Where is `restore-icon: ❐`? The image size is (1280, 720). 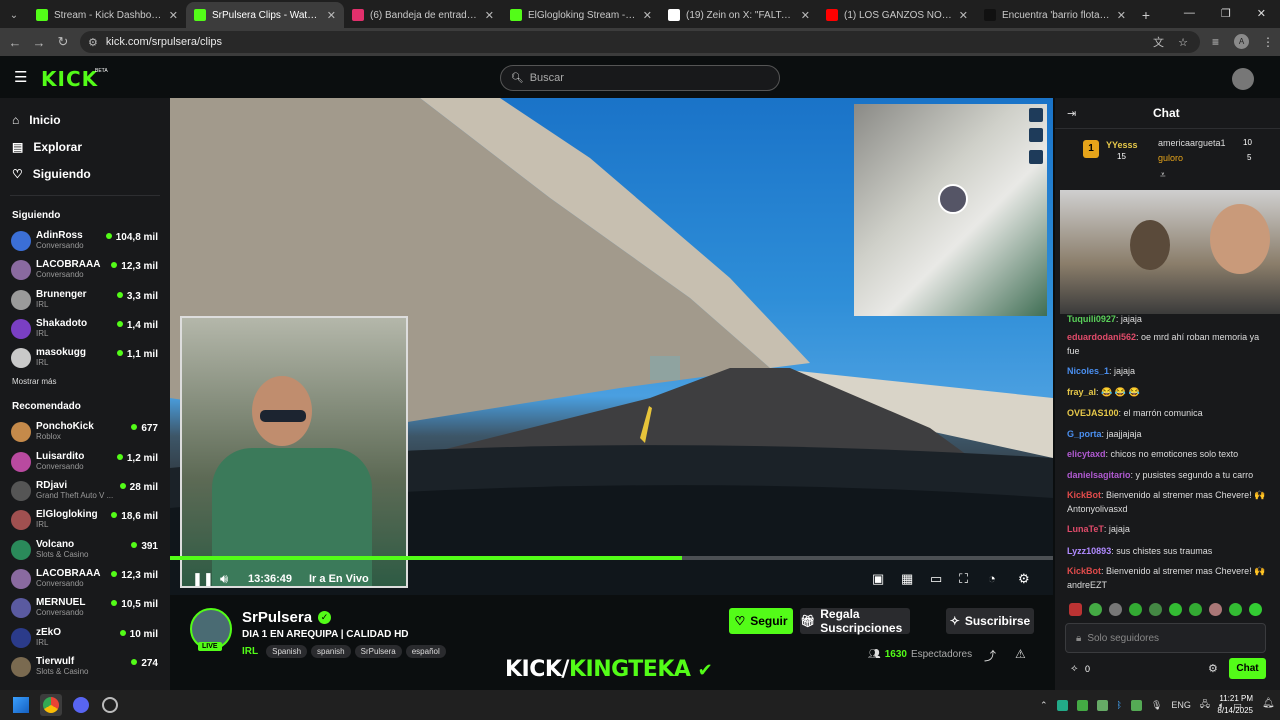
restore-icon: ❐ is located at coordinates (1226, 13).